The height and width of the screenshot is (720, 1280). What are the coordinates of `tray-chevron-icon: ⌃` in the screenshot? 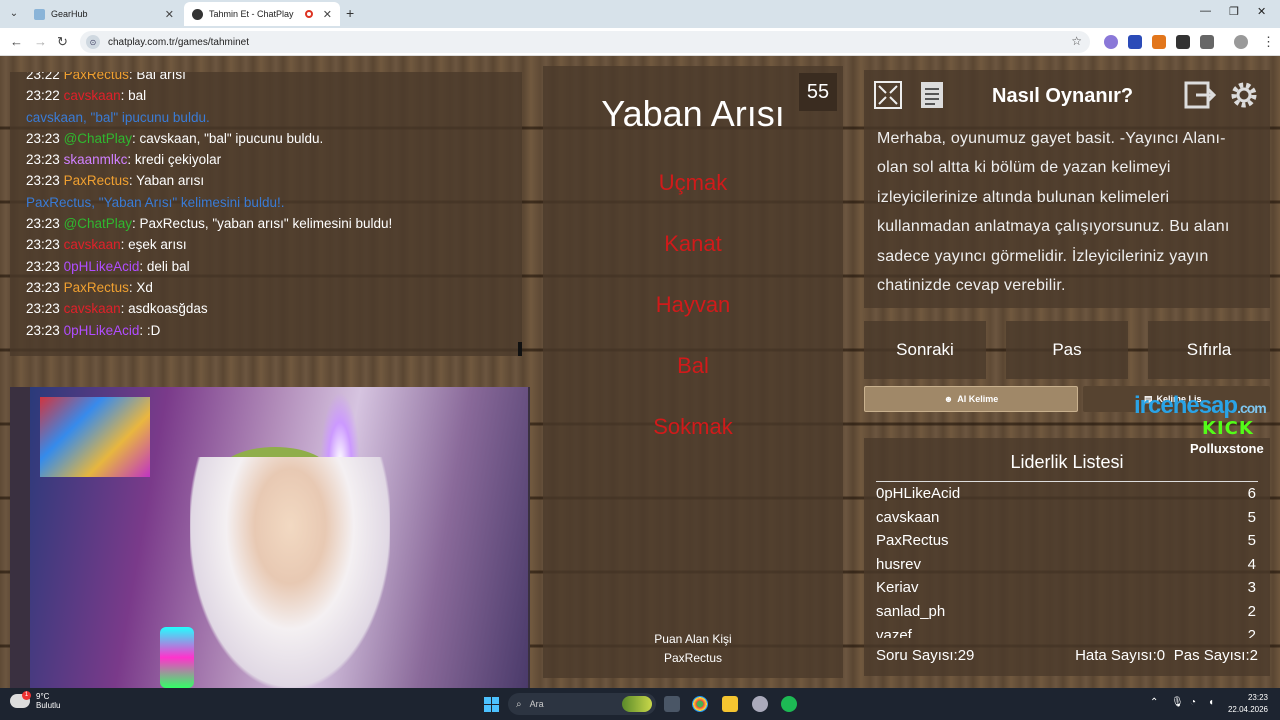 It's located at (1154, 702).